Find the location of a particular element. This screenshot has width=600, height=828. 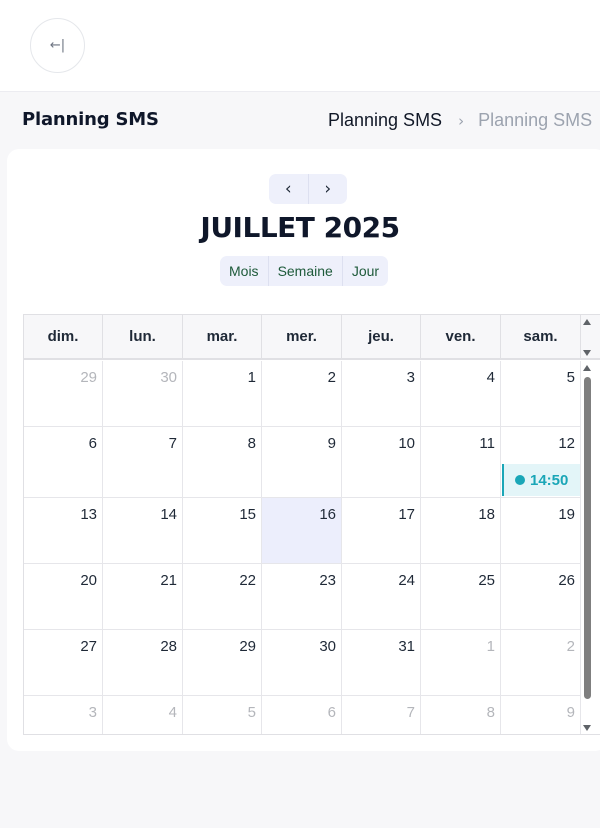

day-cell: 21 is located at coordinates (143, 596).